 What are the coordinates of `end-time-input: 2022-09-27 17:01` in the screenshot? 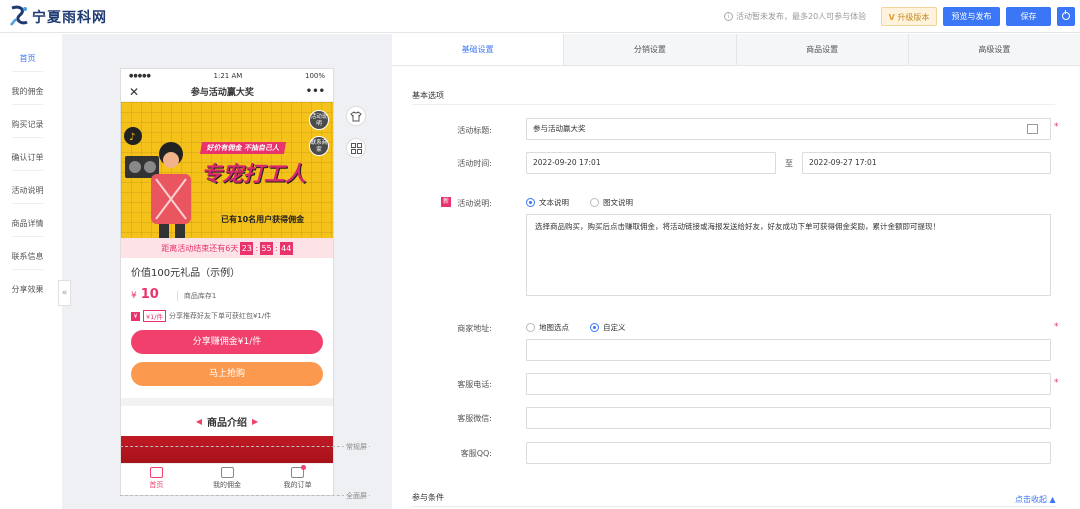 It's located at (926, 163).